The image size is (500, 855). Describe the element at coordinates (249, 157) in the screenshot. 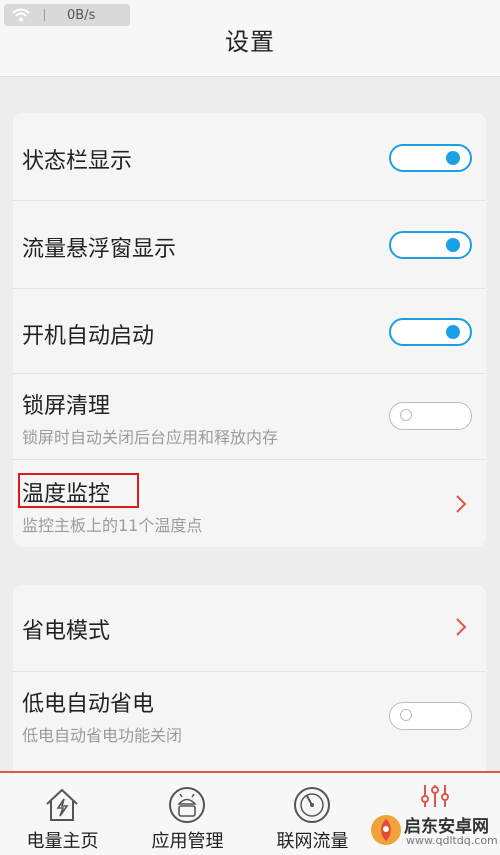

I see `setting-statusbar-display: 状态栏显示` at that location.